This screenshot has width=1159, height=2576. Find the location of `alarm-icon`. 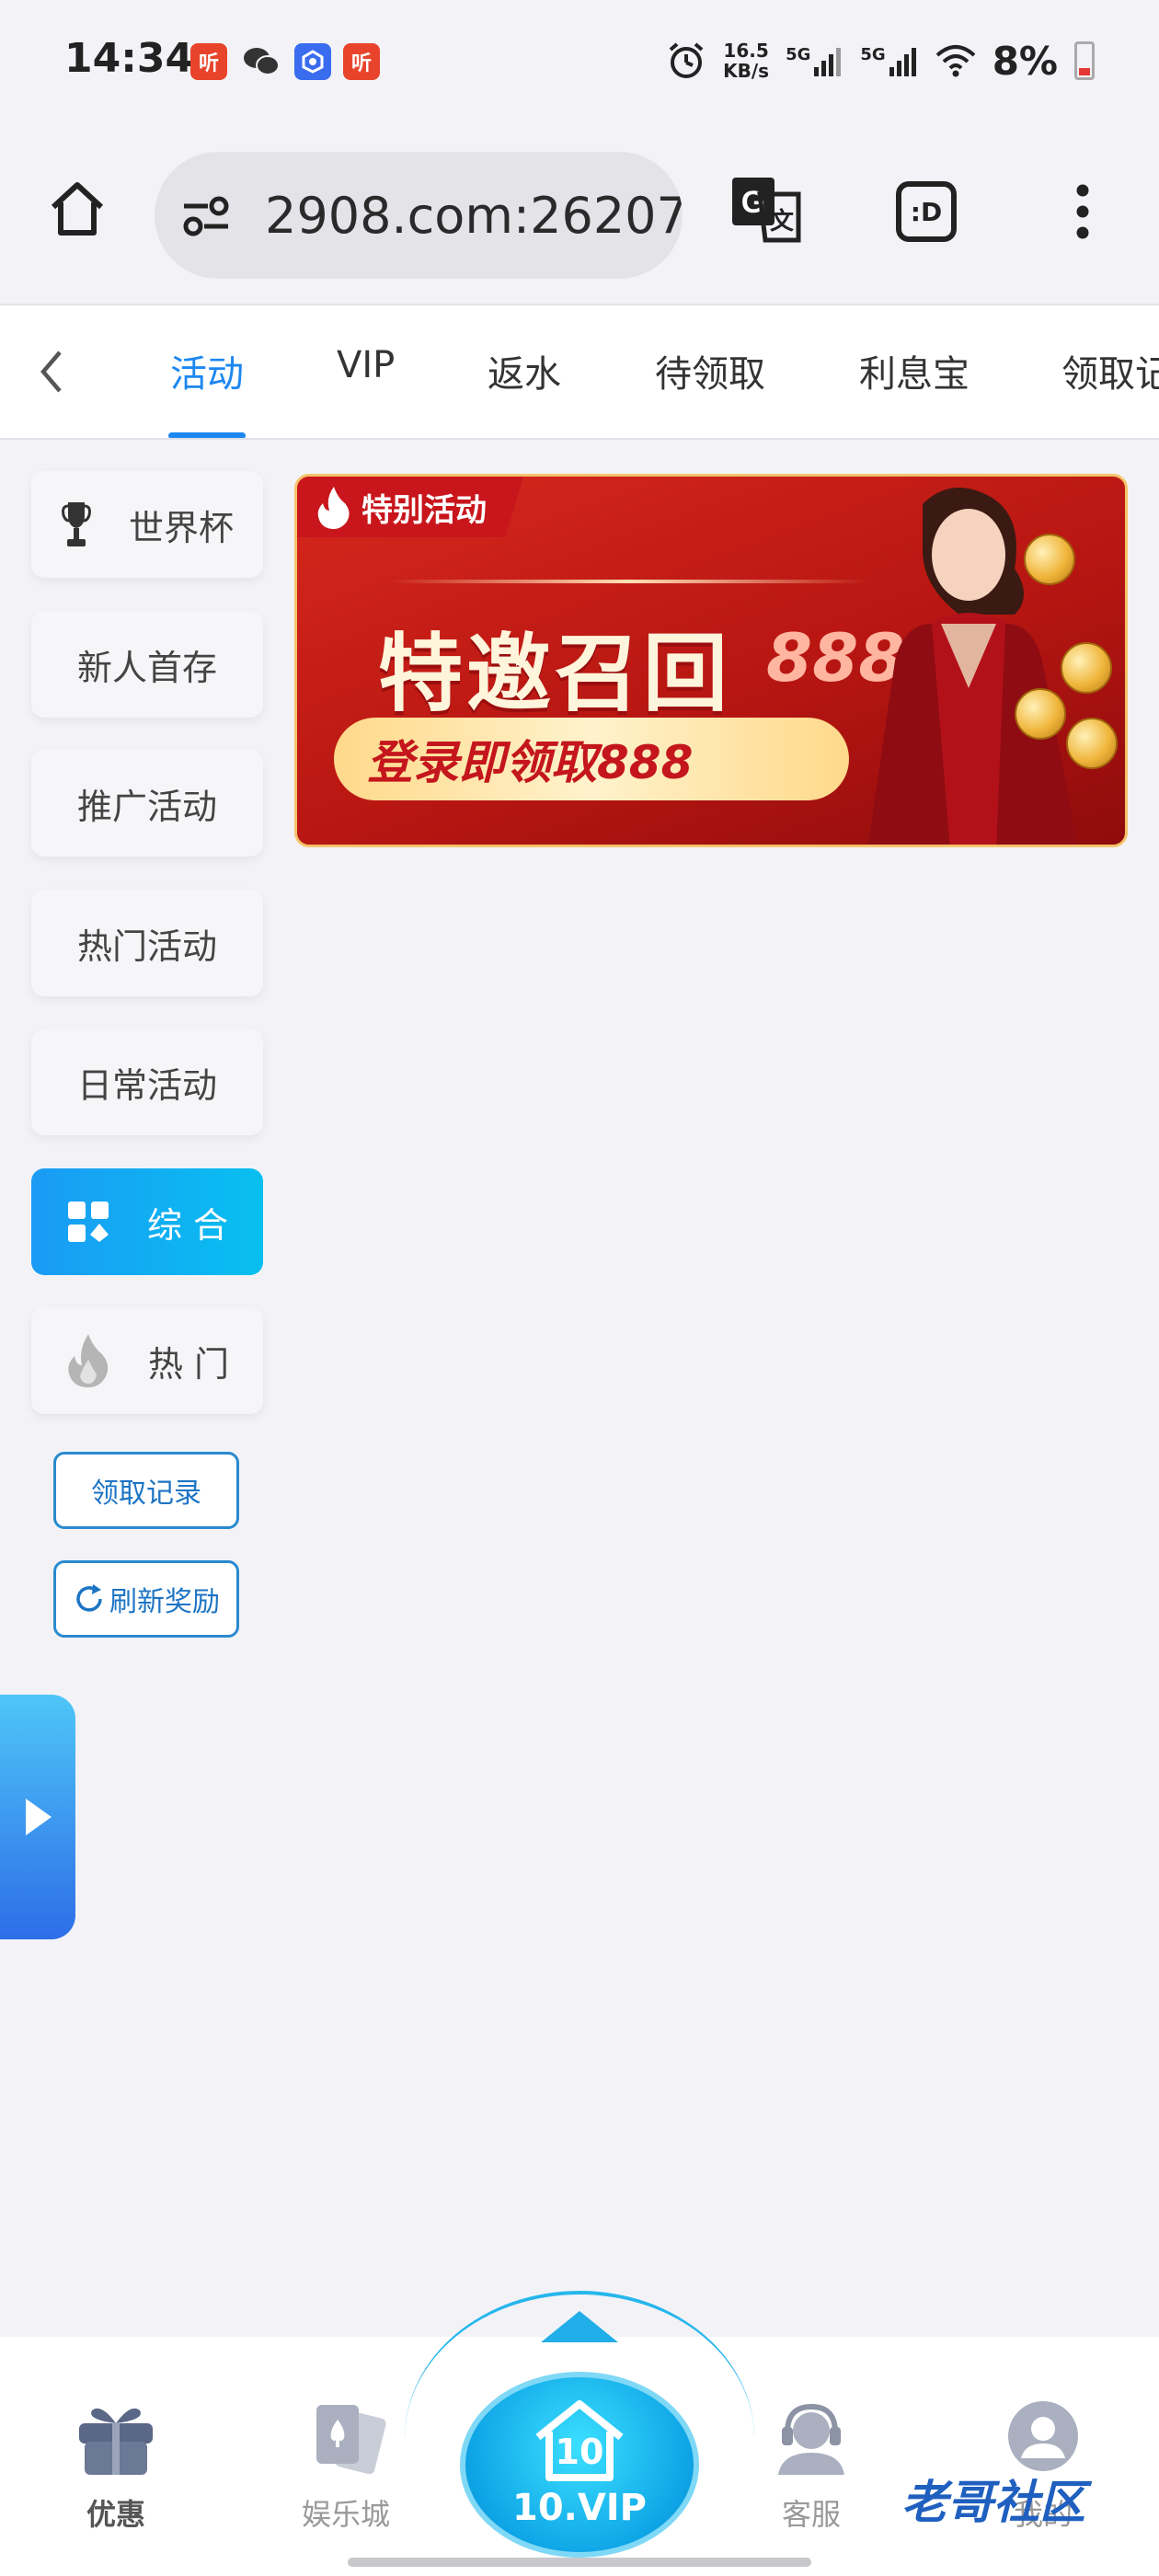

alarm-icon is located at coordinates (686, 60).